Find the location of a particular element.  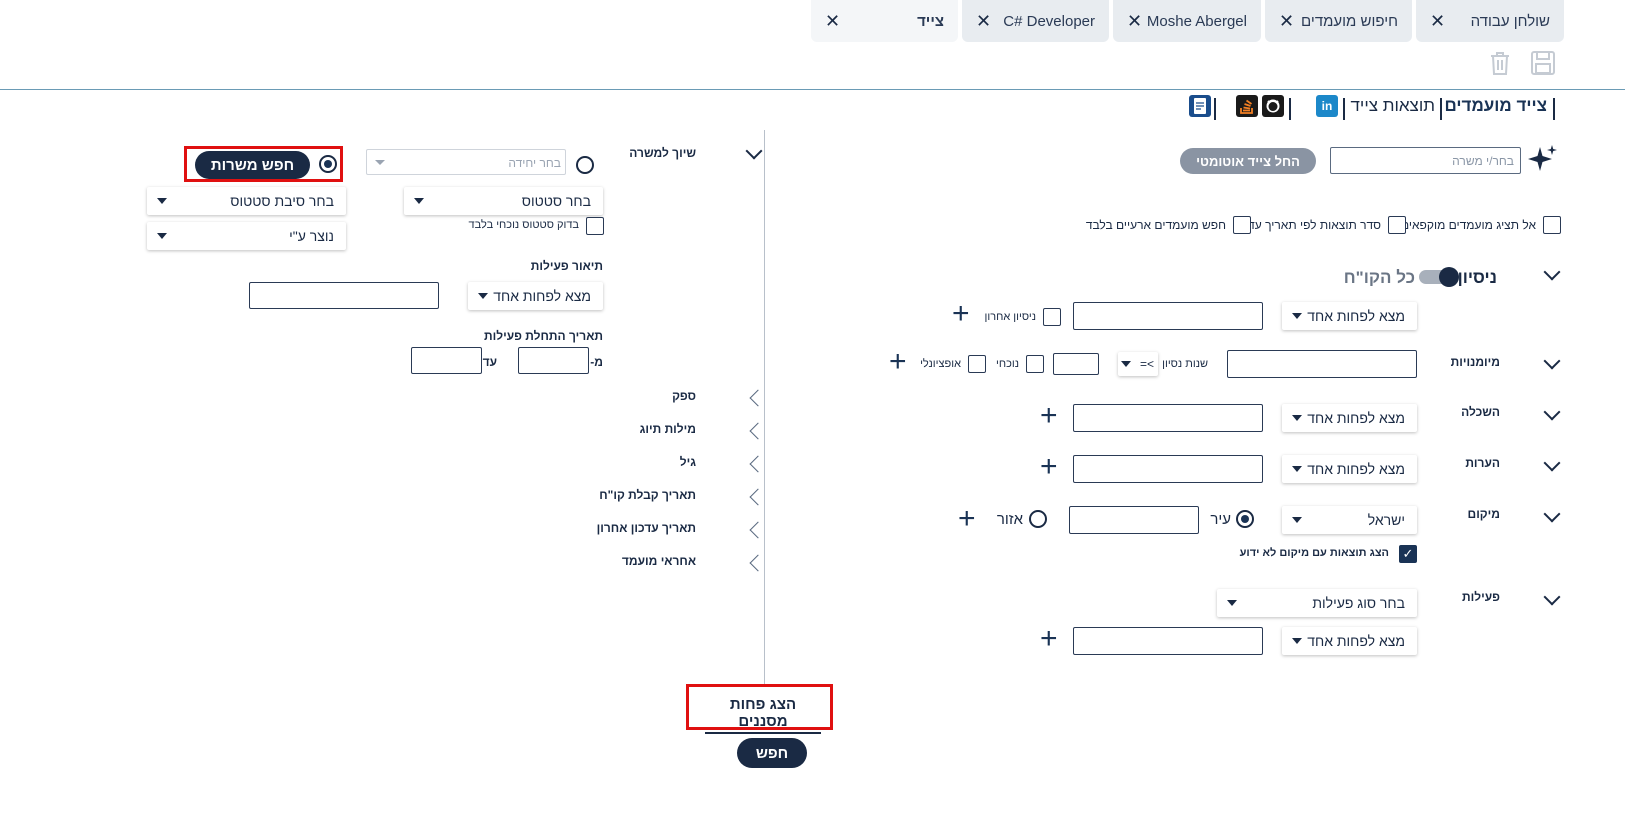

operator-select: >= is located at coordinates (1138, 364).